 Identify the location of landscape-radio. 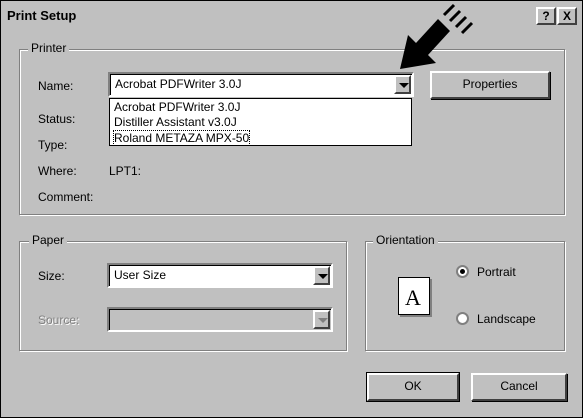
(462, 318).